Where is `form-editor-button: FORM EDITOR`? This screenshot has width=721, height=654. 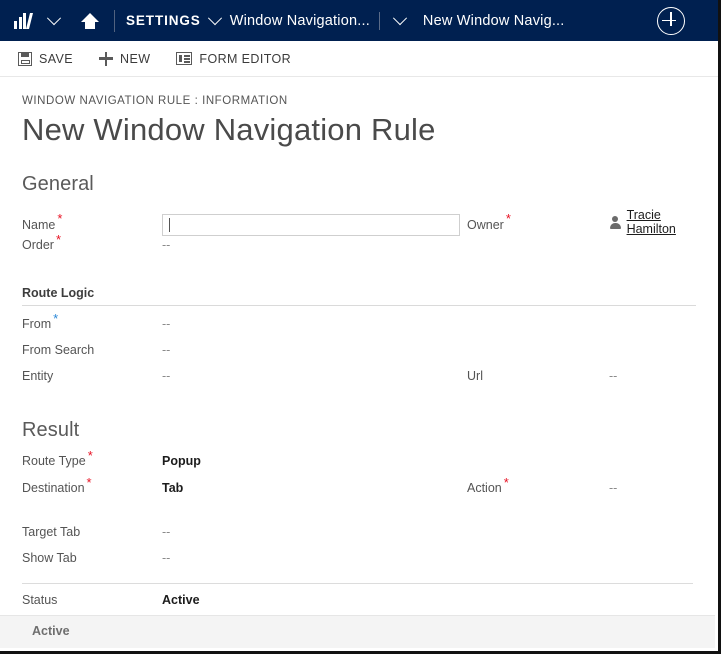
form-editor-button: FORM EDITOR is located at coordinates (233, 59).